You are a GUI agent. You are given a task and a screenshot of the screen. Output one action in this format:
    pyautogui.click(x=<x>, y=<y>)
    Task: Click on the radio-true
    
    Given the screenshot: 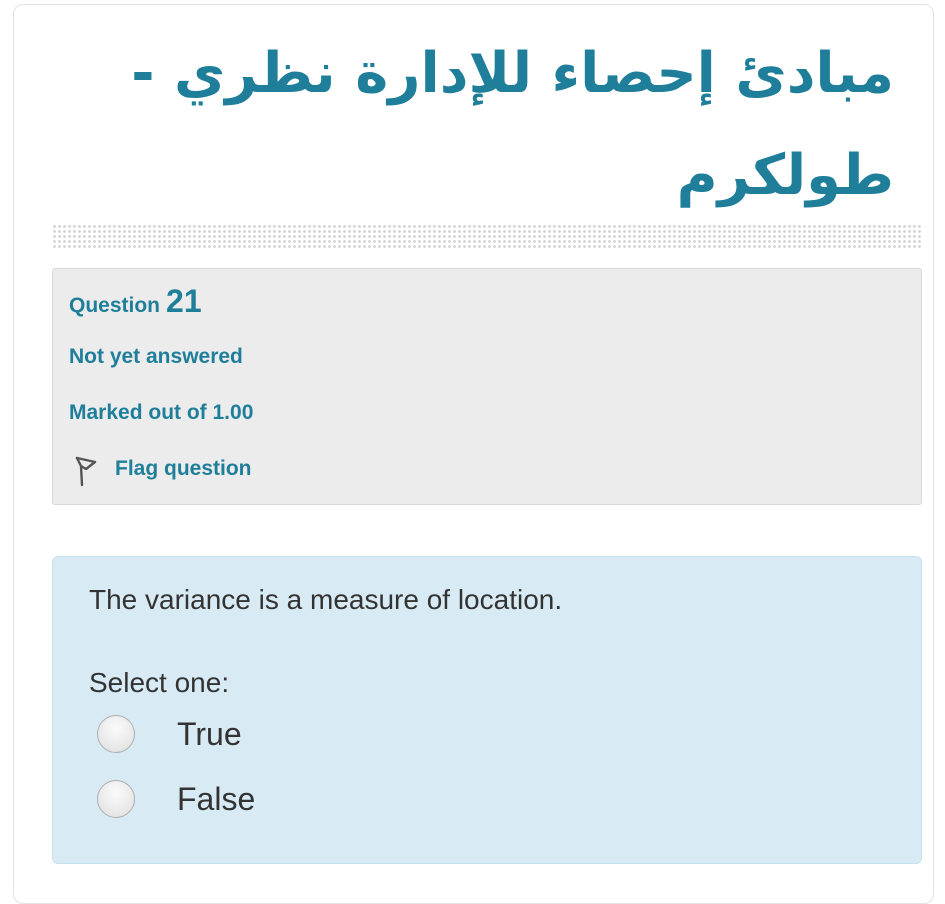 What is the action you would take?
    pyautogui.click(x=116, y=734)
    